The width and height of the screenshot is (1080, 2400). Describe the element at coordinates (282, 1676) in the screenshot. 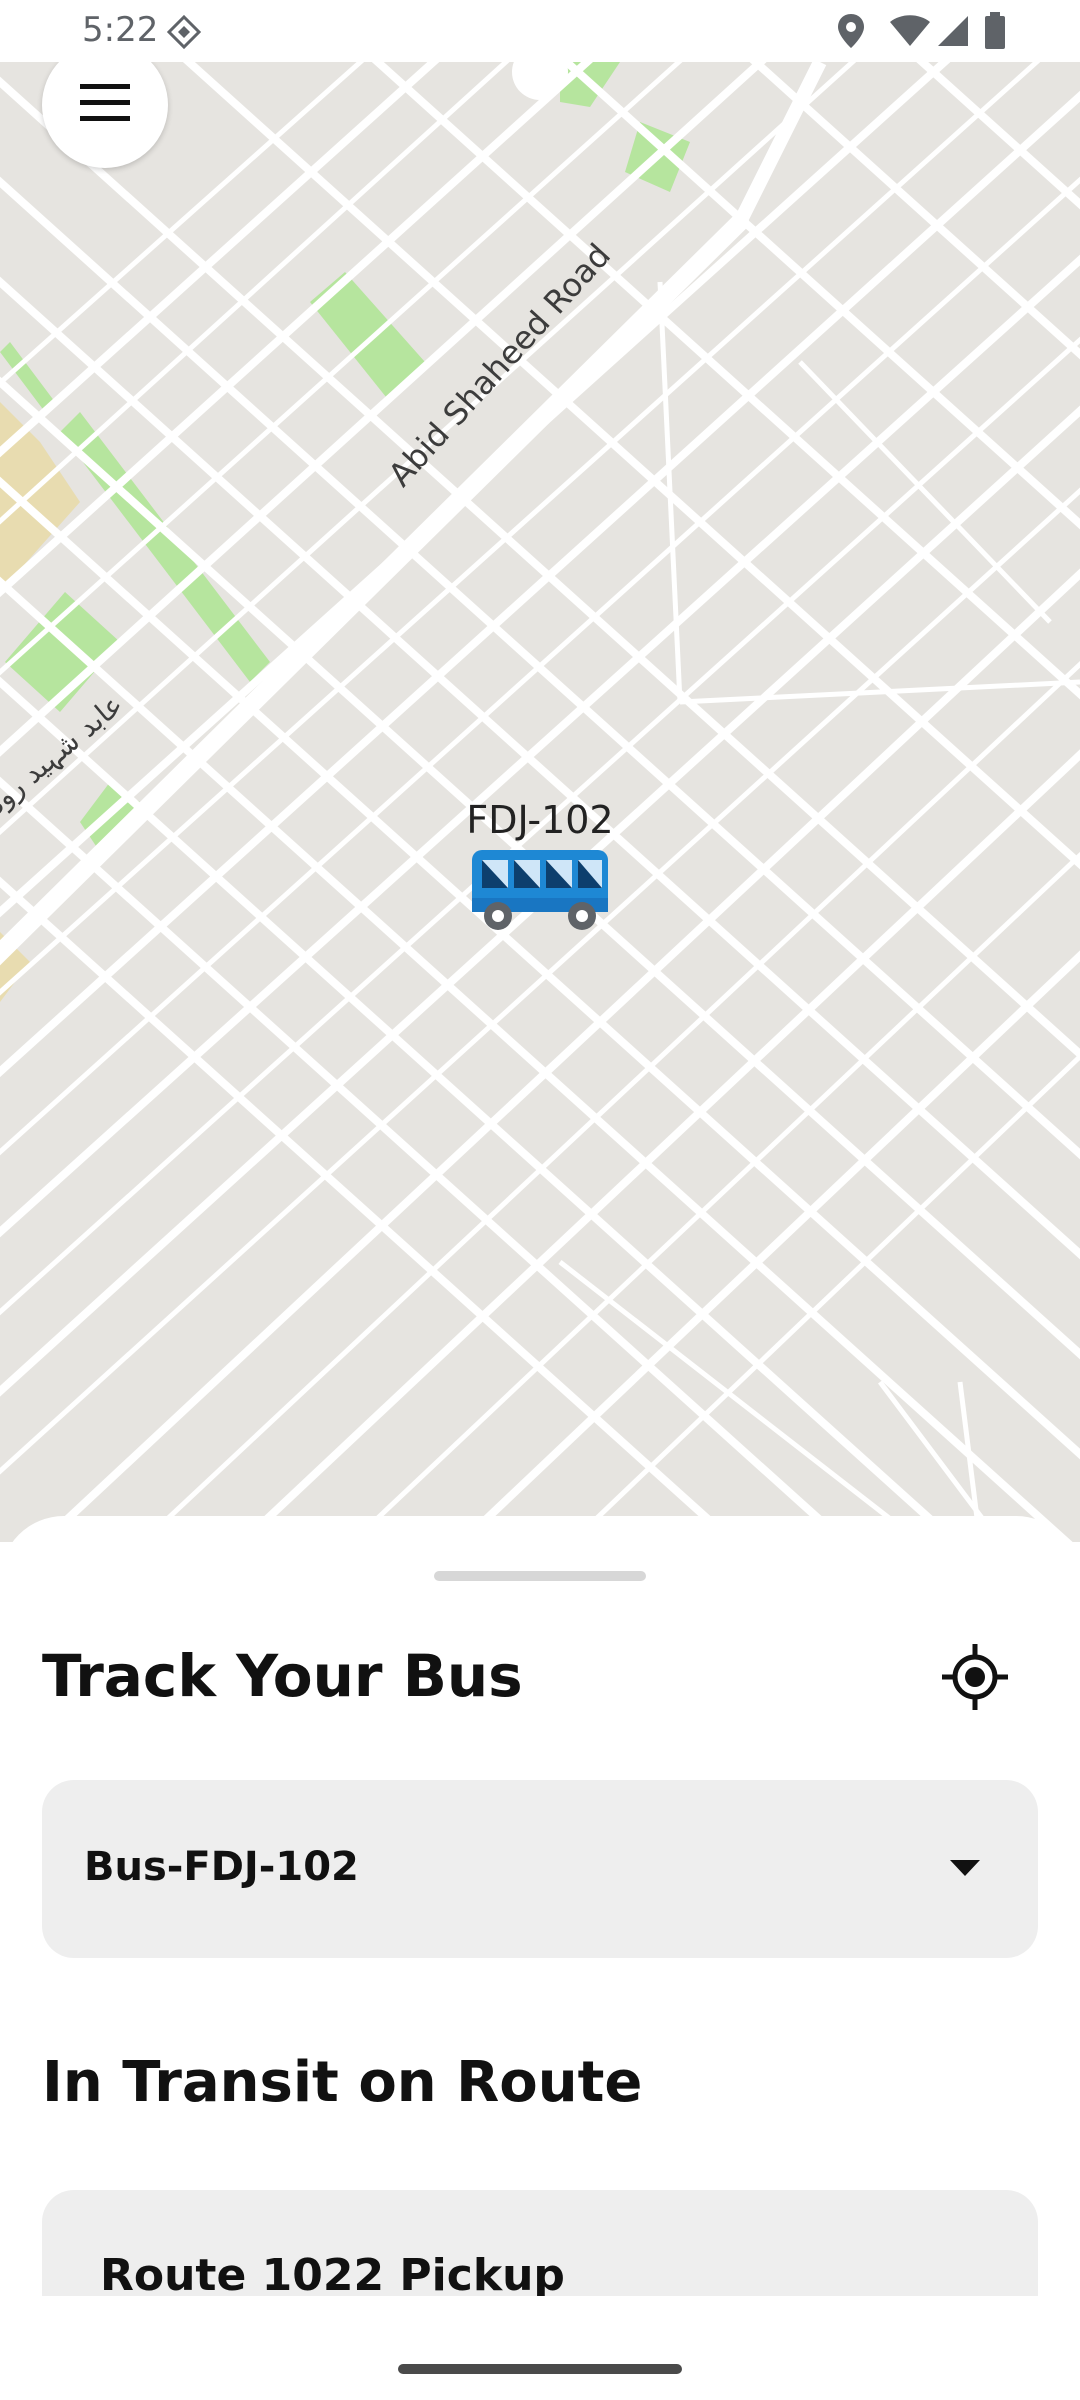

I see `sheet-title: Track Your Bus` at that location.